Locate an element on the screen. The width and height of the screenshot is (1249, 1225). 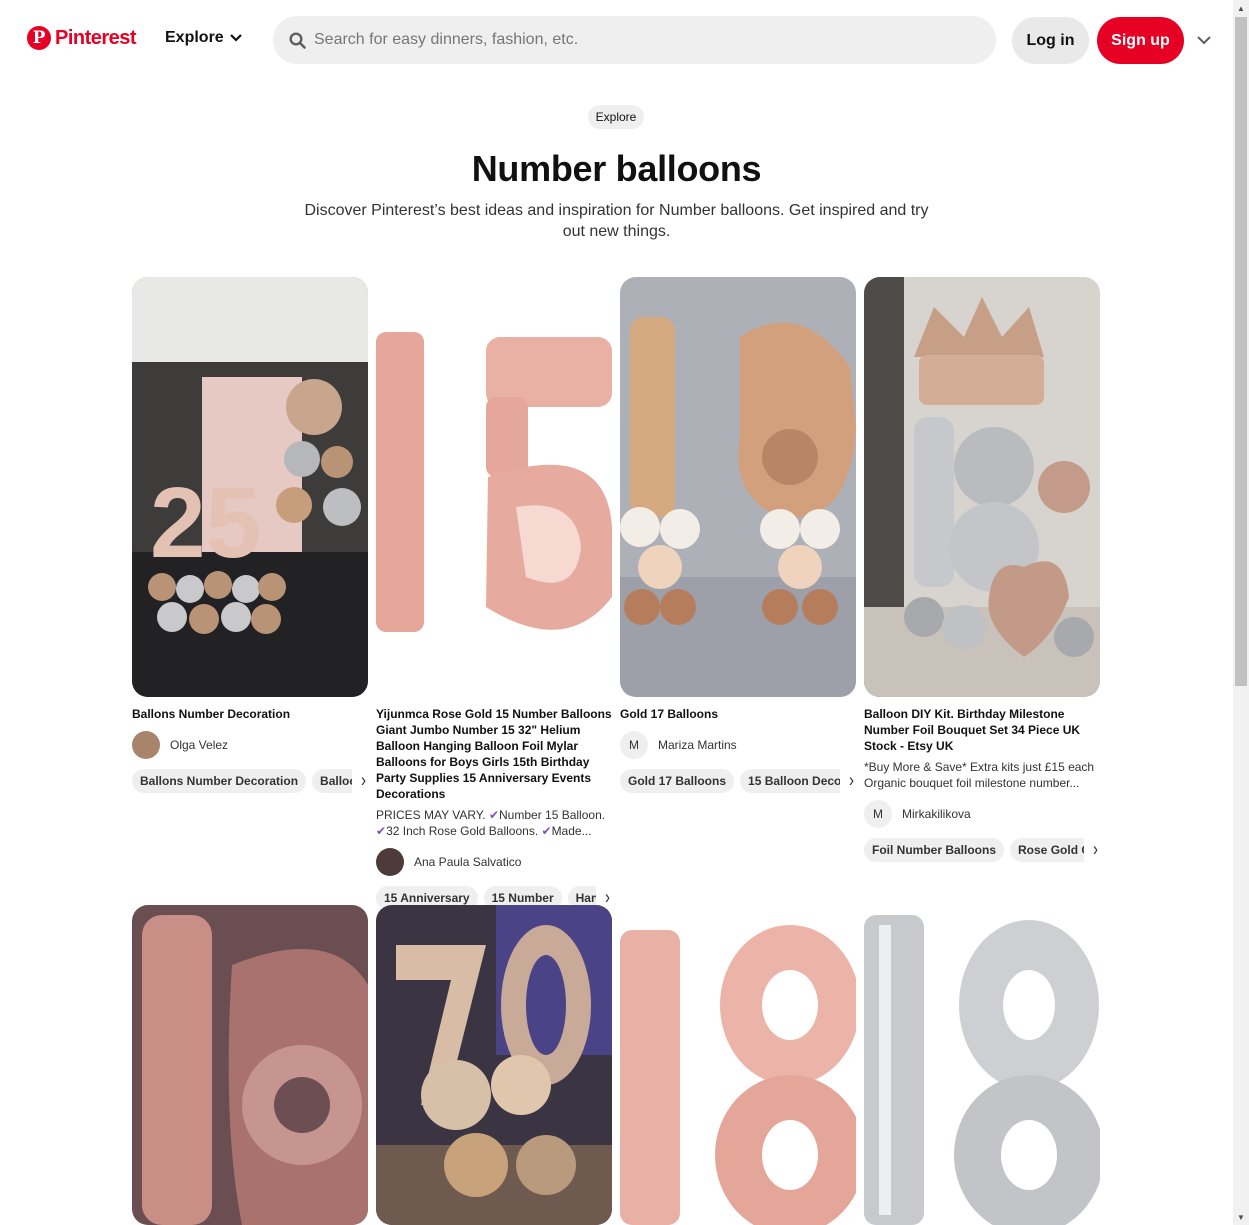
svg-text: 25 is located at coordinates (205, 523).